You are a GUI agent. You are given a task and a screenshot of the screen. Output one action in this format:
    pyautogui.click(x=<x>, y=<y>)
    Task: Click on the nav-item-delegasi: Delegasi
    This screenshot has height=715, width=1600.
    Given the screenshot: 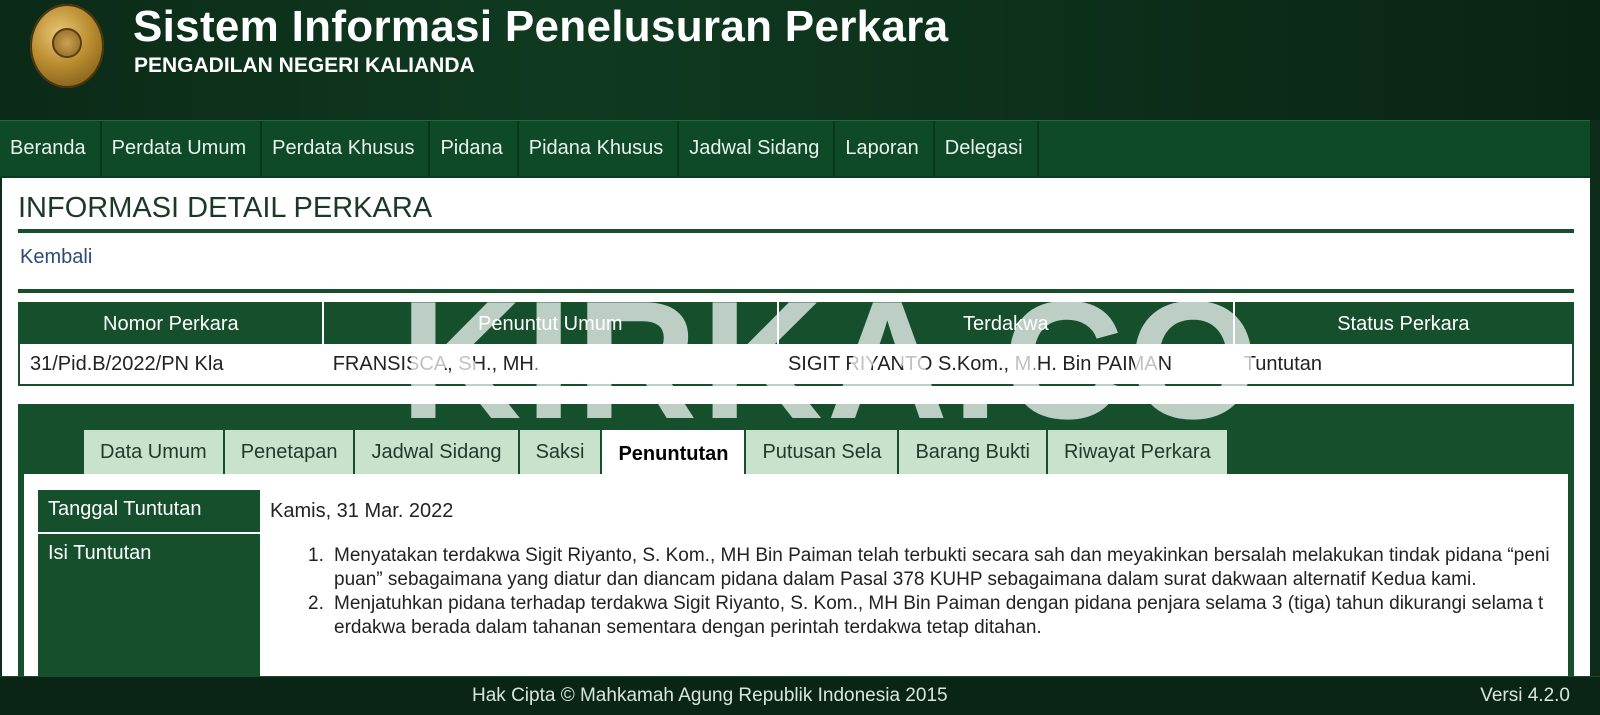 What is the action you would take?
    pyautogui.click(x=987, y=148)
    